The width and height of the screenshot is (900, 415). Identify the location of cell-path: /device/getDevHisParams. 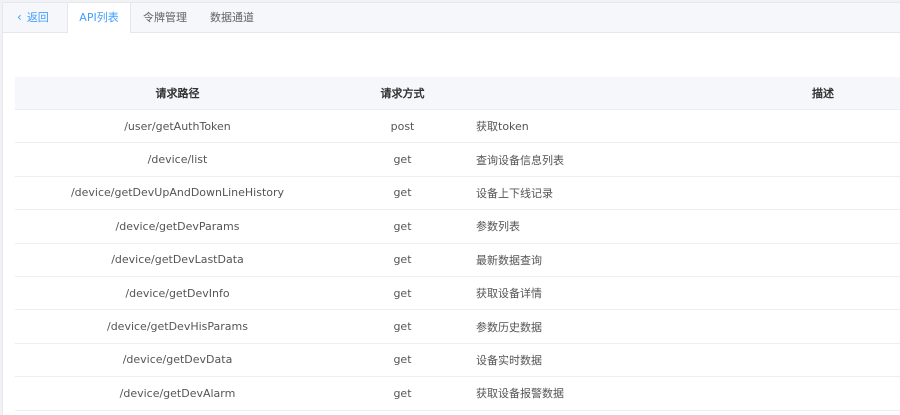
(177, 327).